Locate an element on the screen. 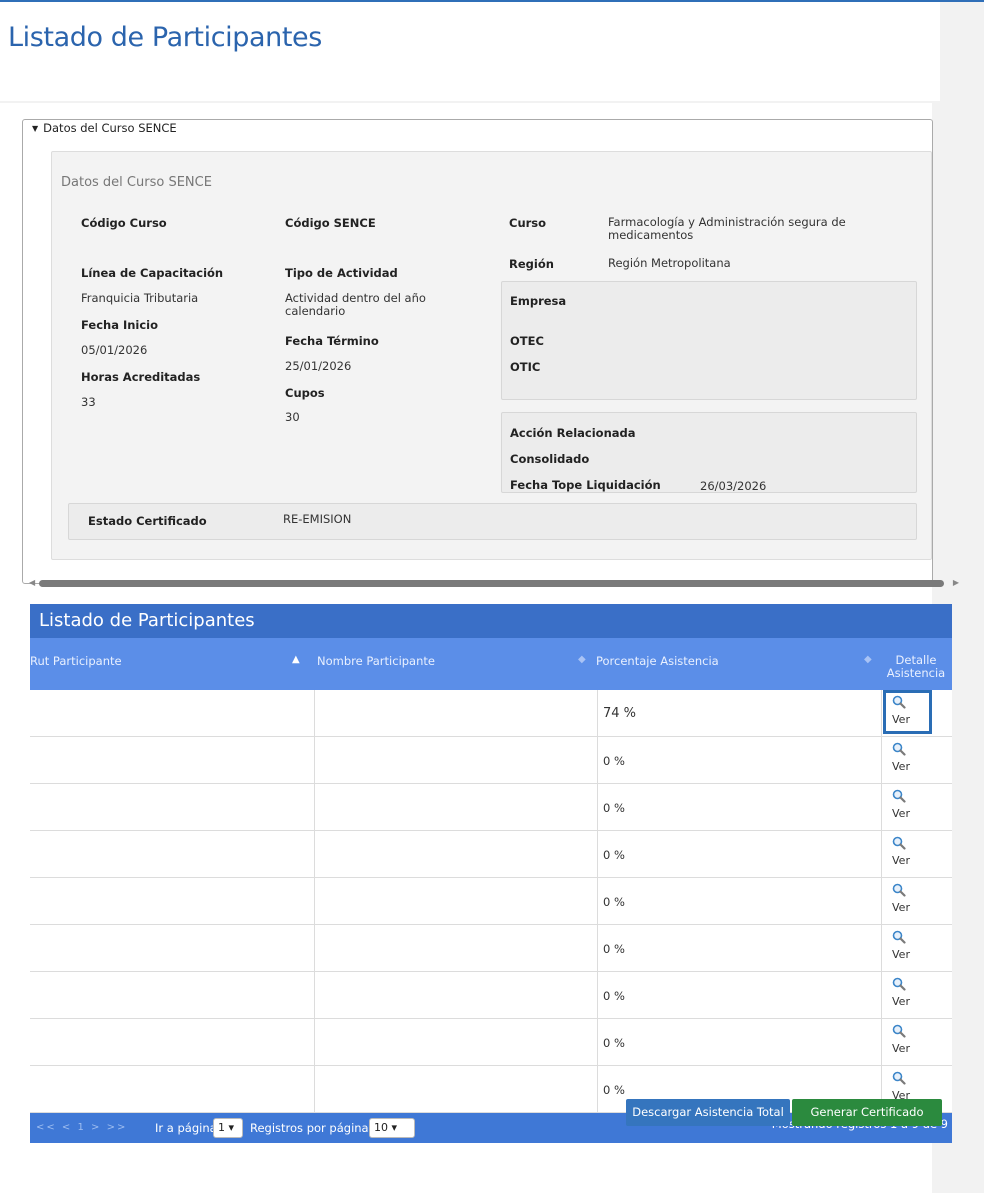 The image size is (984, 1193). collapse-triangle-icon: ▼ is located at coordinates (35, 128).